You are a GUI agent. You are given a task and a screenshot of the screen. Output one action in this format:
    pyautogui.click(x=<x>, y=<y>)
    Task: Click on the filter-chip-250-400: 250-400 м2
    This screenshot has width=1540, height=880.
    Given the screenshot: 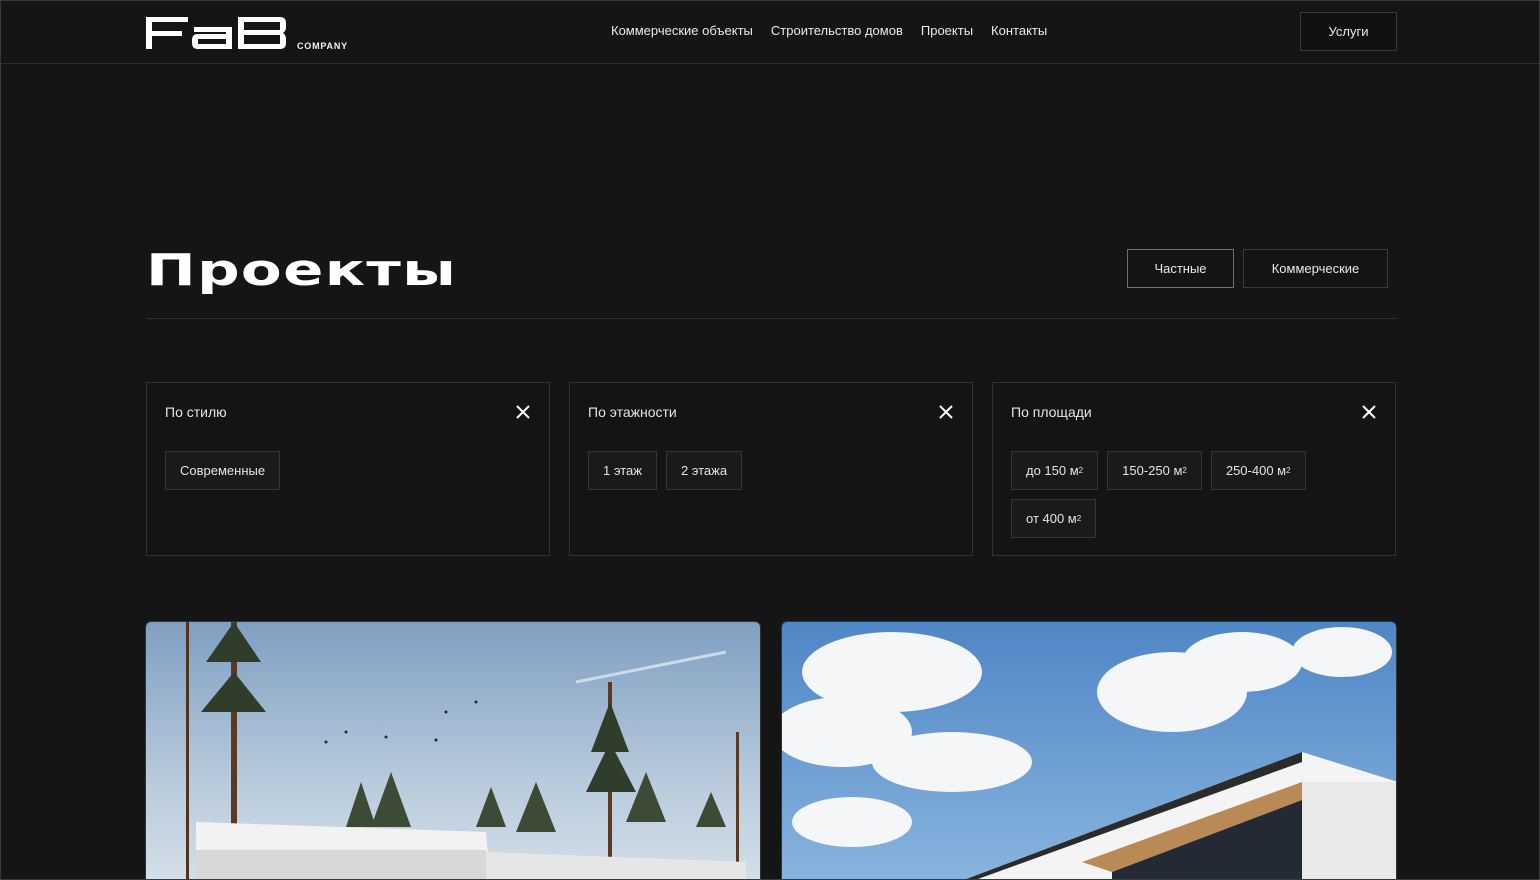 What is the action you would take?
    pyautogui.click(x=1258, y=470)
    